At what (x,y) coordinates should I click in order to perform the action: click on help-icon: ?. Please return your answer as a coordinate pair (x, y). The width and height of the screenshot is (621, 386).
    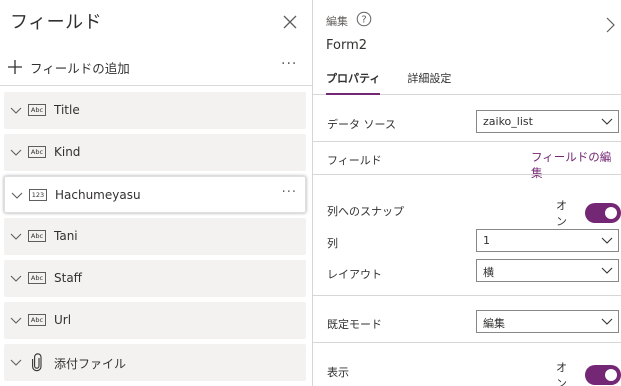
    Looking at the image, I should click on (364, 19).